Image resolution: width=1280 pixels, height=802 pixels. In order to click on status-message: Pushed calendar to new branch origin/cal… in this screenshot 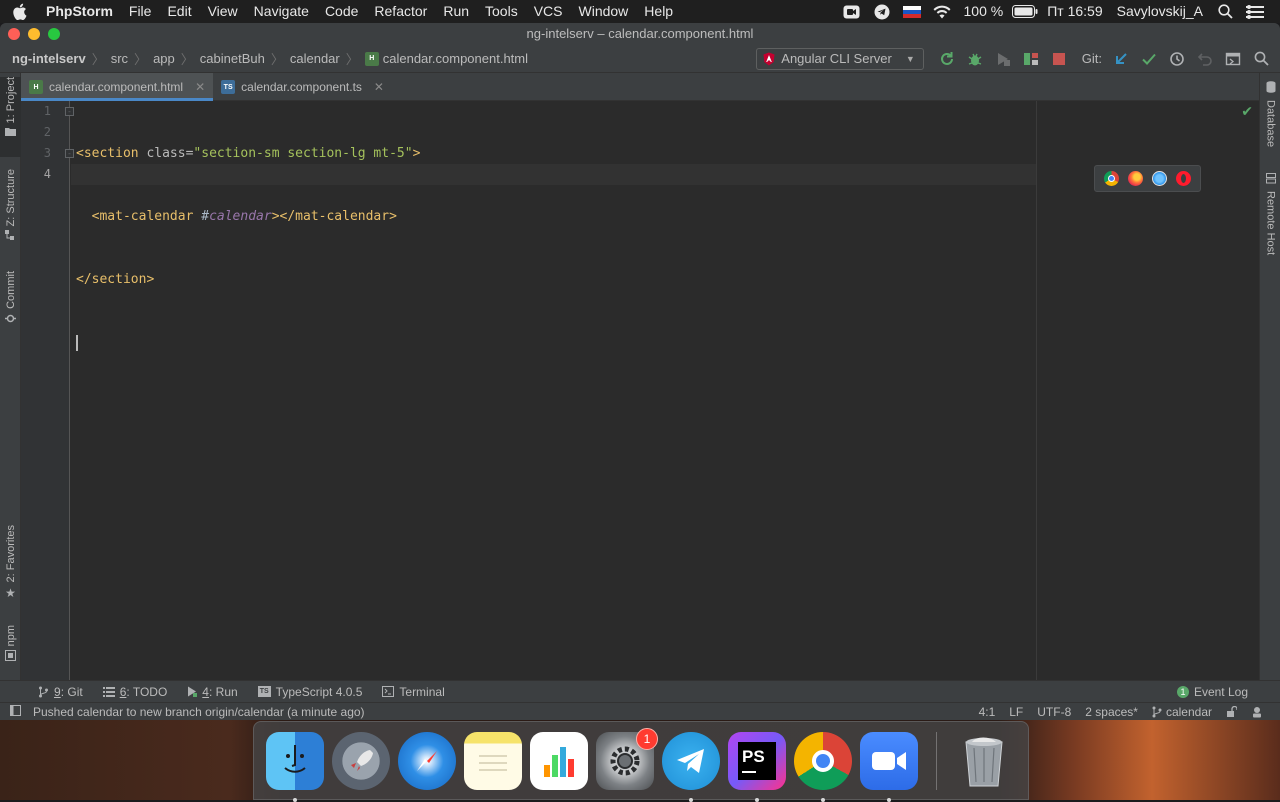, I will do `click(199, 712)`.